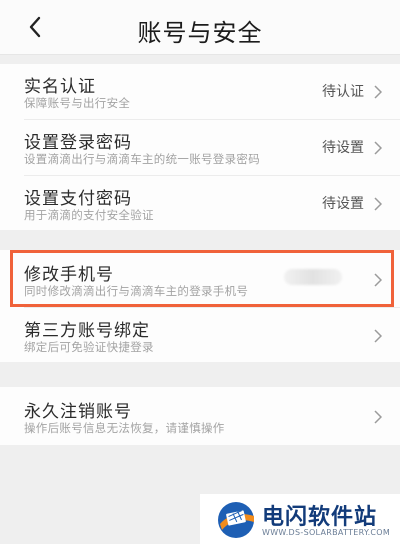 The width and height of the screenshot is (400, 544). Describe the element at coordinates (77, 103) in the screenshot. I see `row-subtitle: 保障账号与出行安全` at that location.